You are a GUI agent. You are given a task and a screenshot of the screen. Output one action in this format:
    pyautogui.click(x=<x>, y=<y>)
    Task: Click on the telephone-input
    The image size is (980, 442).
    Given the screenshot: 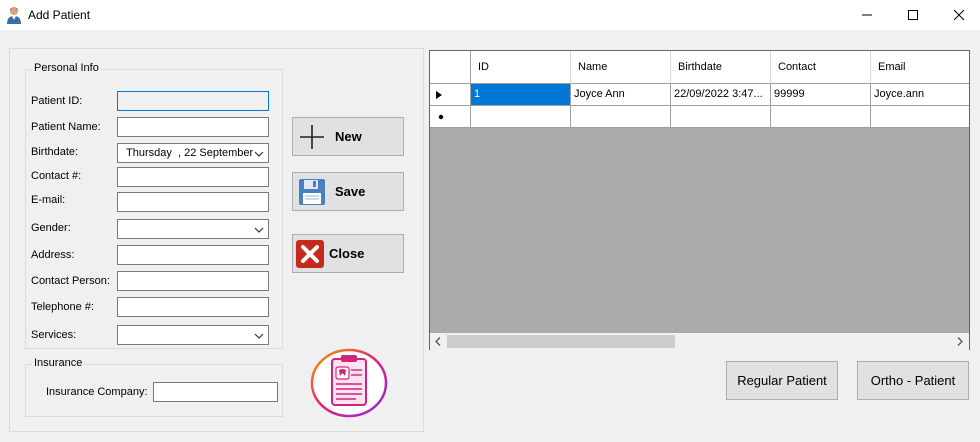 What is the action you would take?
    pyautogui.click(x=193, y=307)
    